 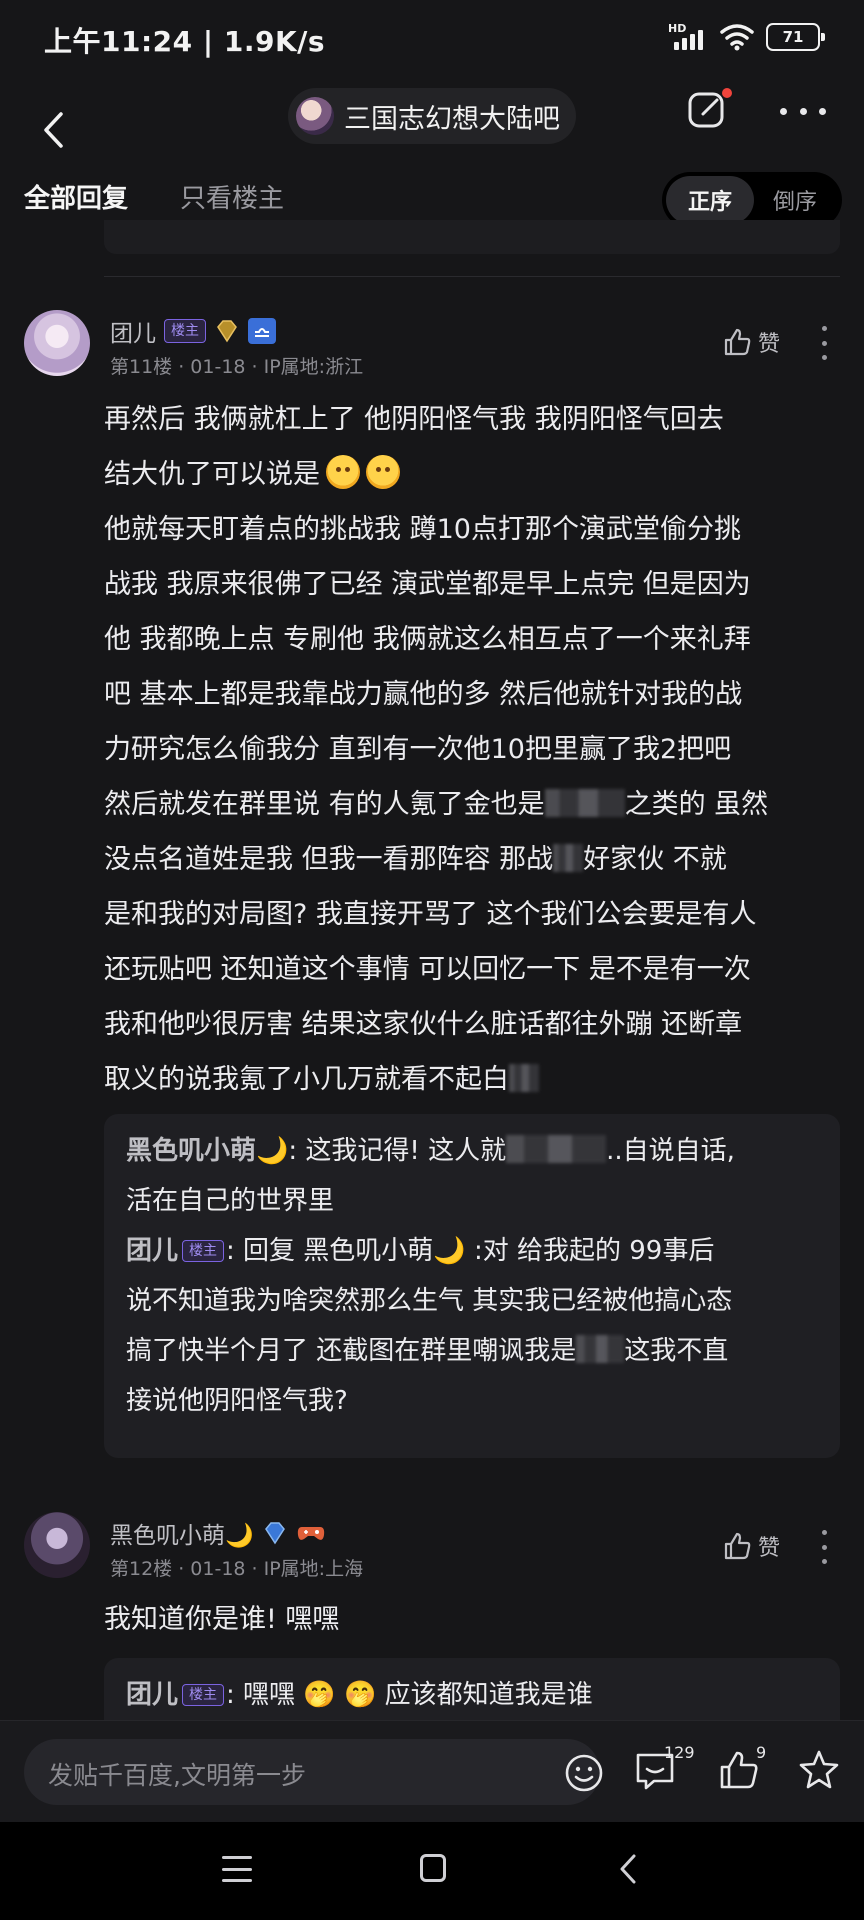 I want to click on like-count: 9, so click(x=761, y=1752).